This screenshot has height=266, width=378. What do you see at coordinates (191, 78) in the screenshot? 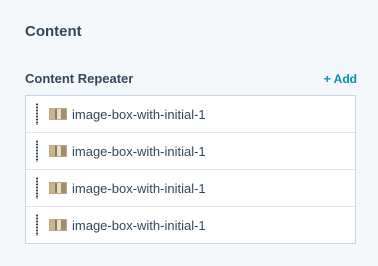
I see `repeater-header: Content Repeater + Add` at bounding box center [191, 78].